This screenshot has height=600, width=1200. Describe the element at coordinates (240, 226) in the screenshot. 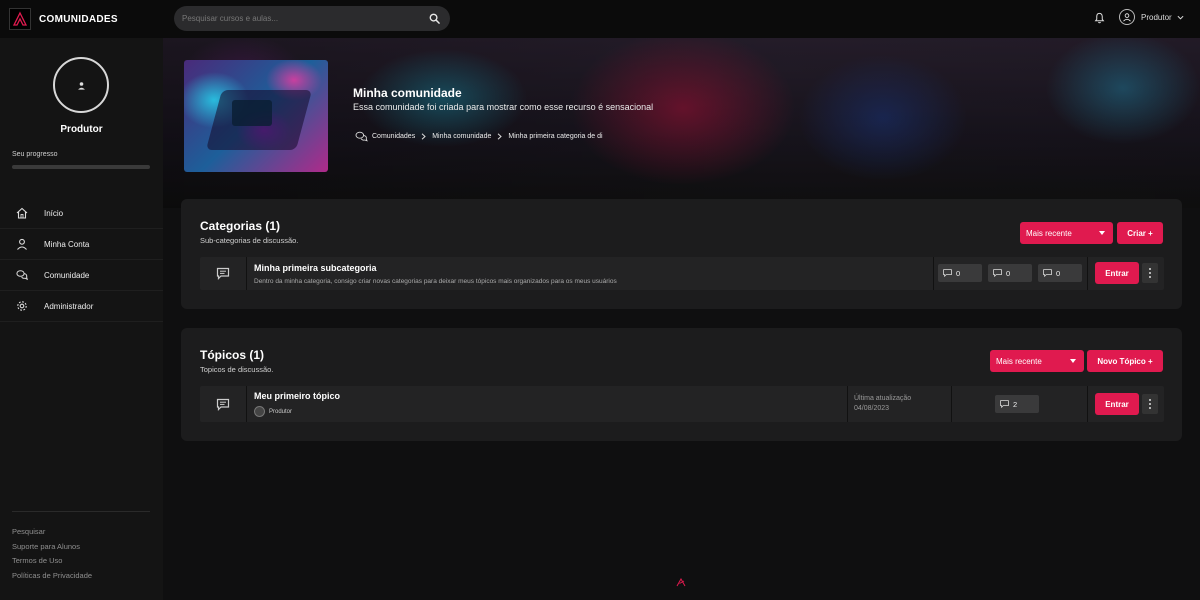

I see `categories-title: Categorias (1)` at that location.